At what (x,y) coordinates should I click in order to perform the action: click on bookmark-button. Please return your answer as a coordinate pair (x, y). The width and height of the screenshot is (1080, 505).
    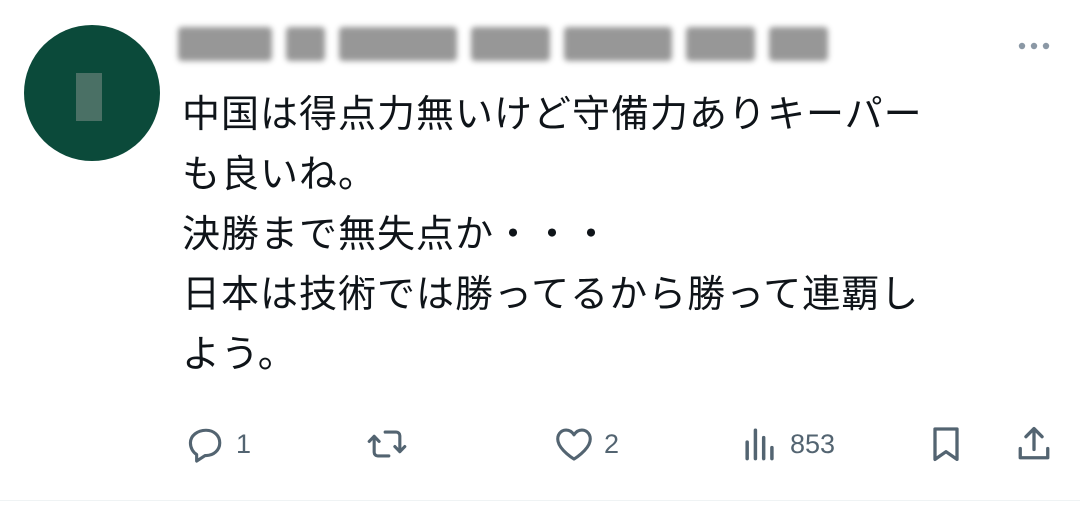
    Looking at the image, I should click on (946, 444).